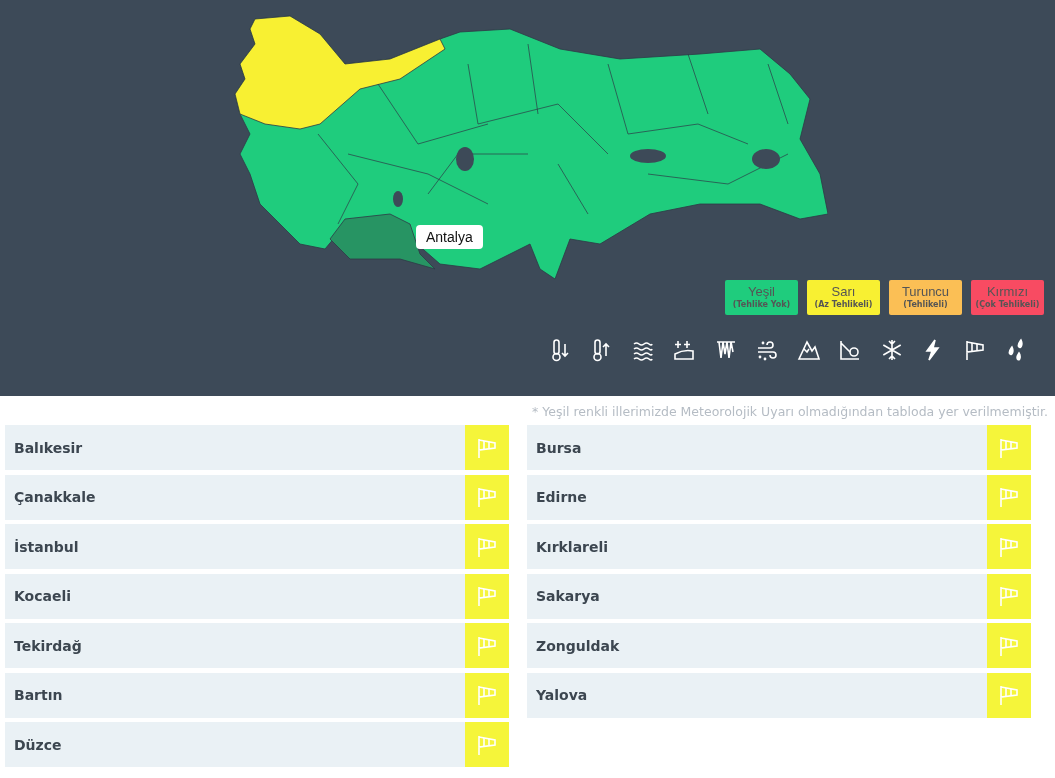 This screenshot has height=778, width=1055. What do you see at coordinates (46, 546) in the screenshot?
I see `city-name: İstanbul` at bounding box center [46, 546].